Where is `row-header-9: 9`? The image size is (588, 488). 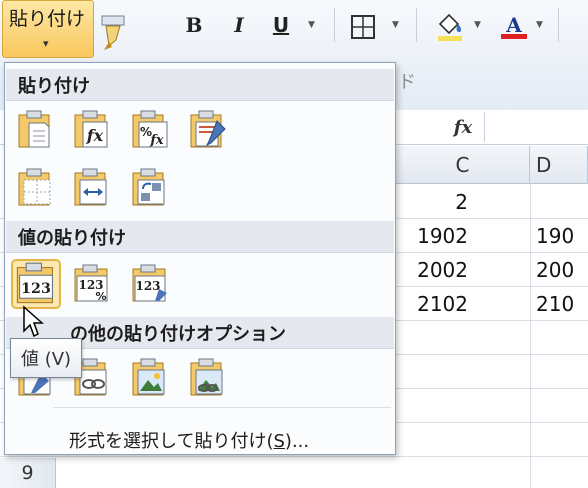 row-header-9: 9 is located at coordinates (28, 473).